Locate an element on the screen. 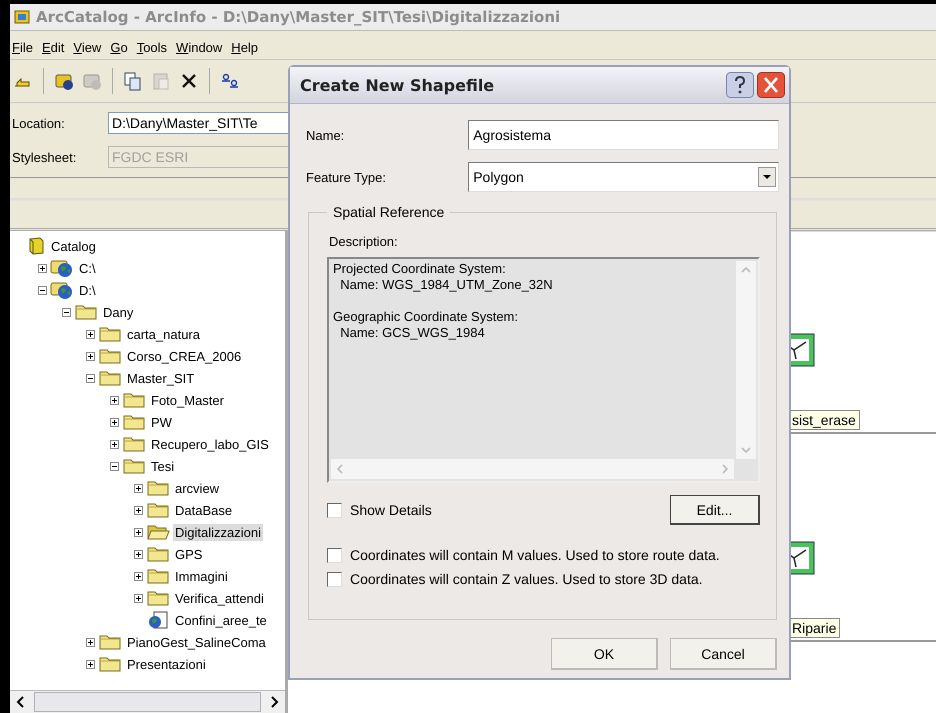 The image size is (936, 713). description-line: Geographic Coordinate System: is located at coordinates (426, 317).